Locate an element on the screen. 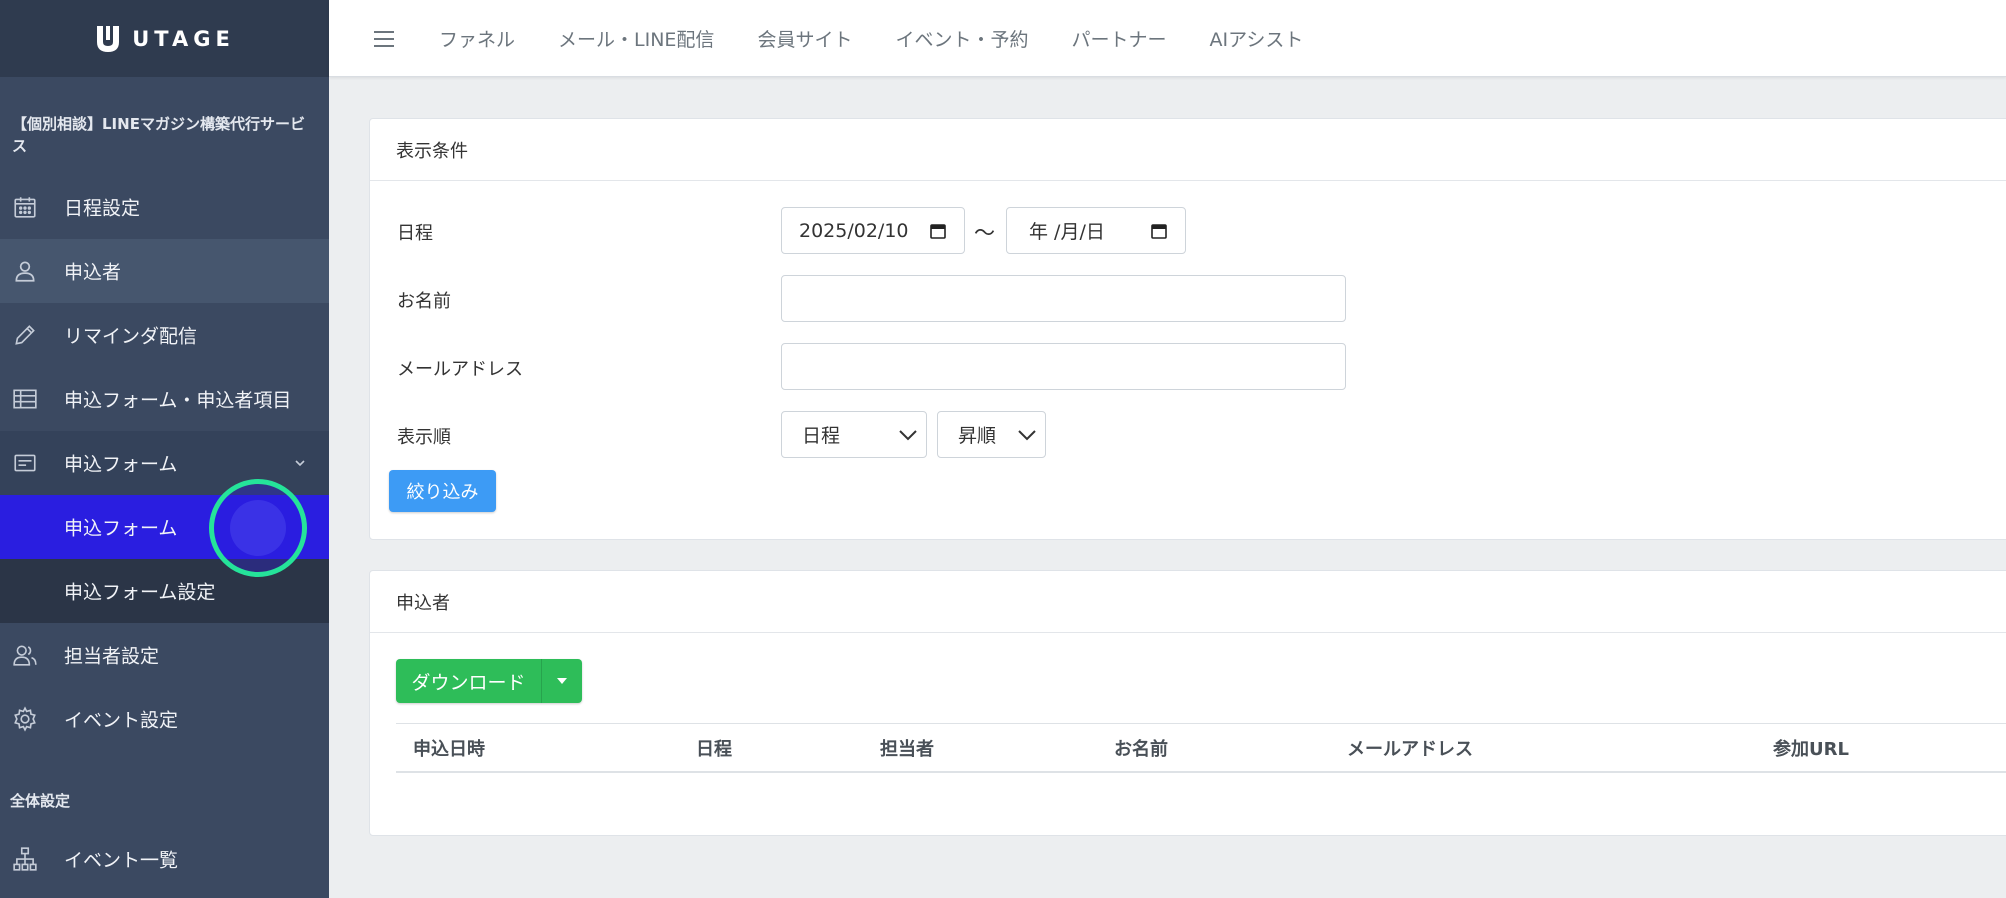 This screenshot has width=2006, height=898. order-direction-value: 昇順 is located at coordinates (977, 436).